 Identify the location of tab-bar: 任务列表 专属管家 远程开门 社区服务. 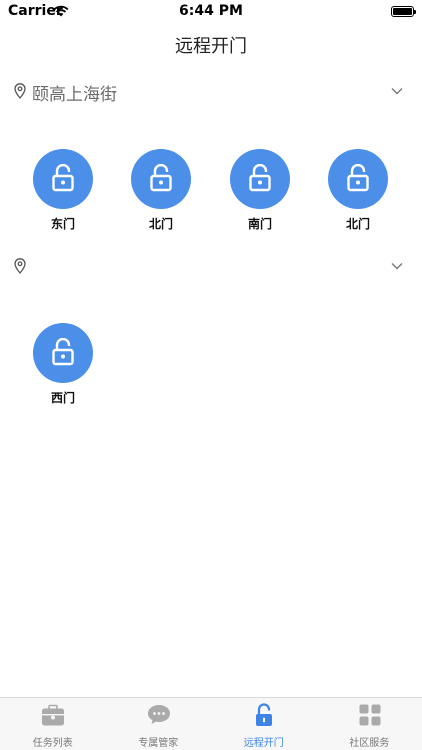
(211, 723).